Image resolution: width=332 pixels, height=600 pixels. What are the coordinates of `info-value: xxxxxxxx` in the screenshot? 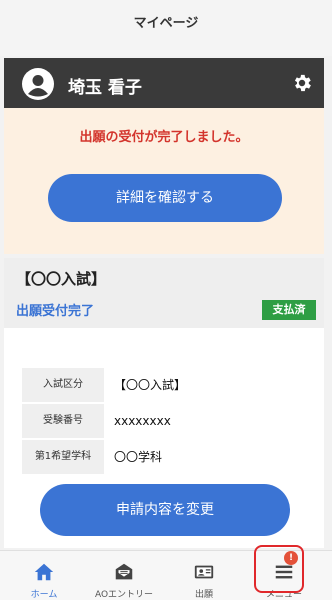 It's located at (142, 421).